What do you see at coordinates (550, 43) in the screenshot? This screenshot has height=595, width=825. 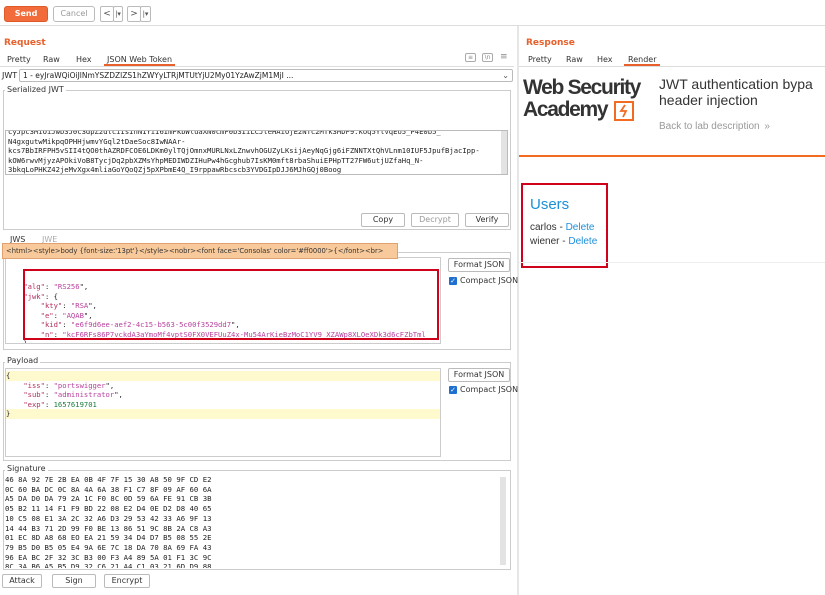 I see `response-title: Response` at bounding box center [550, 43].